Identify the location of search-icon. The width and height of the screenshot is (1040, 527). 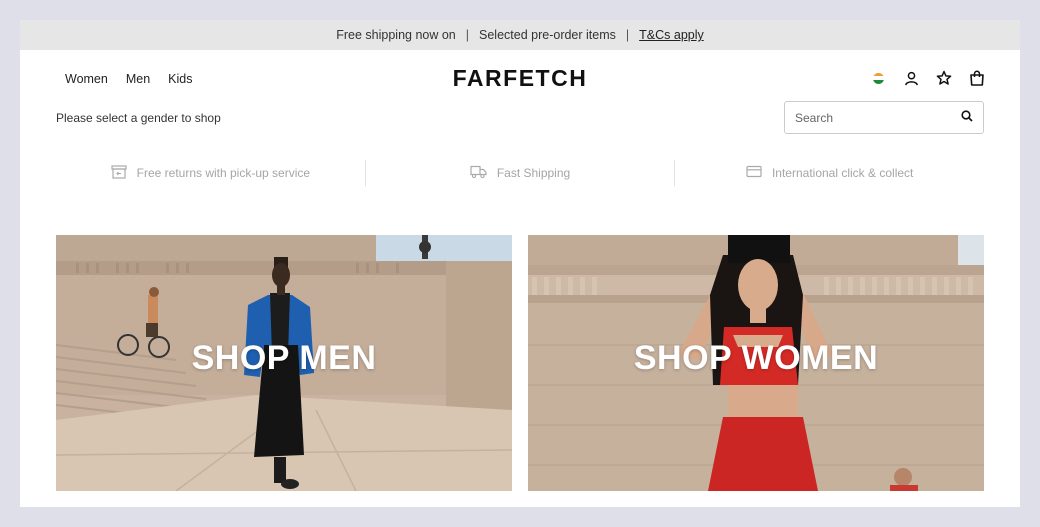
(967, 118).